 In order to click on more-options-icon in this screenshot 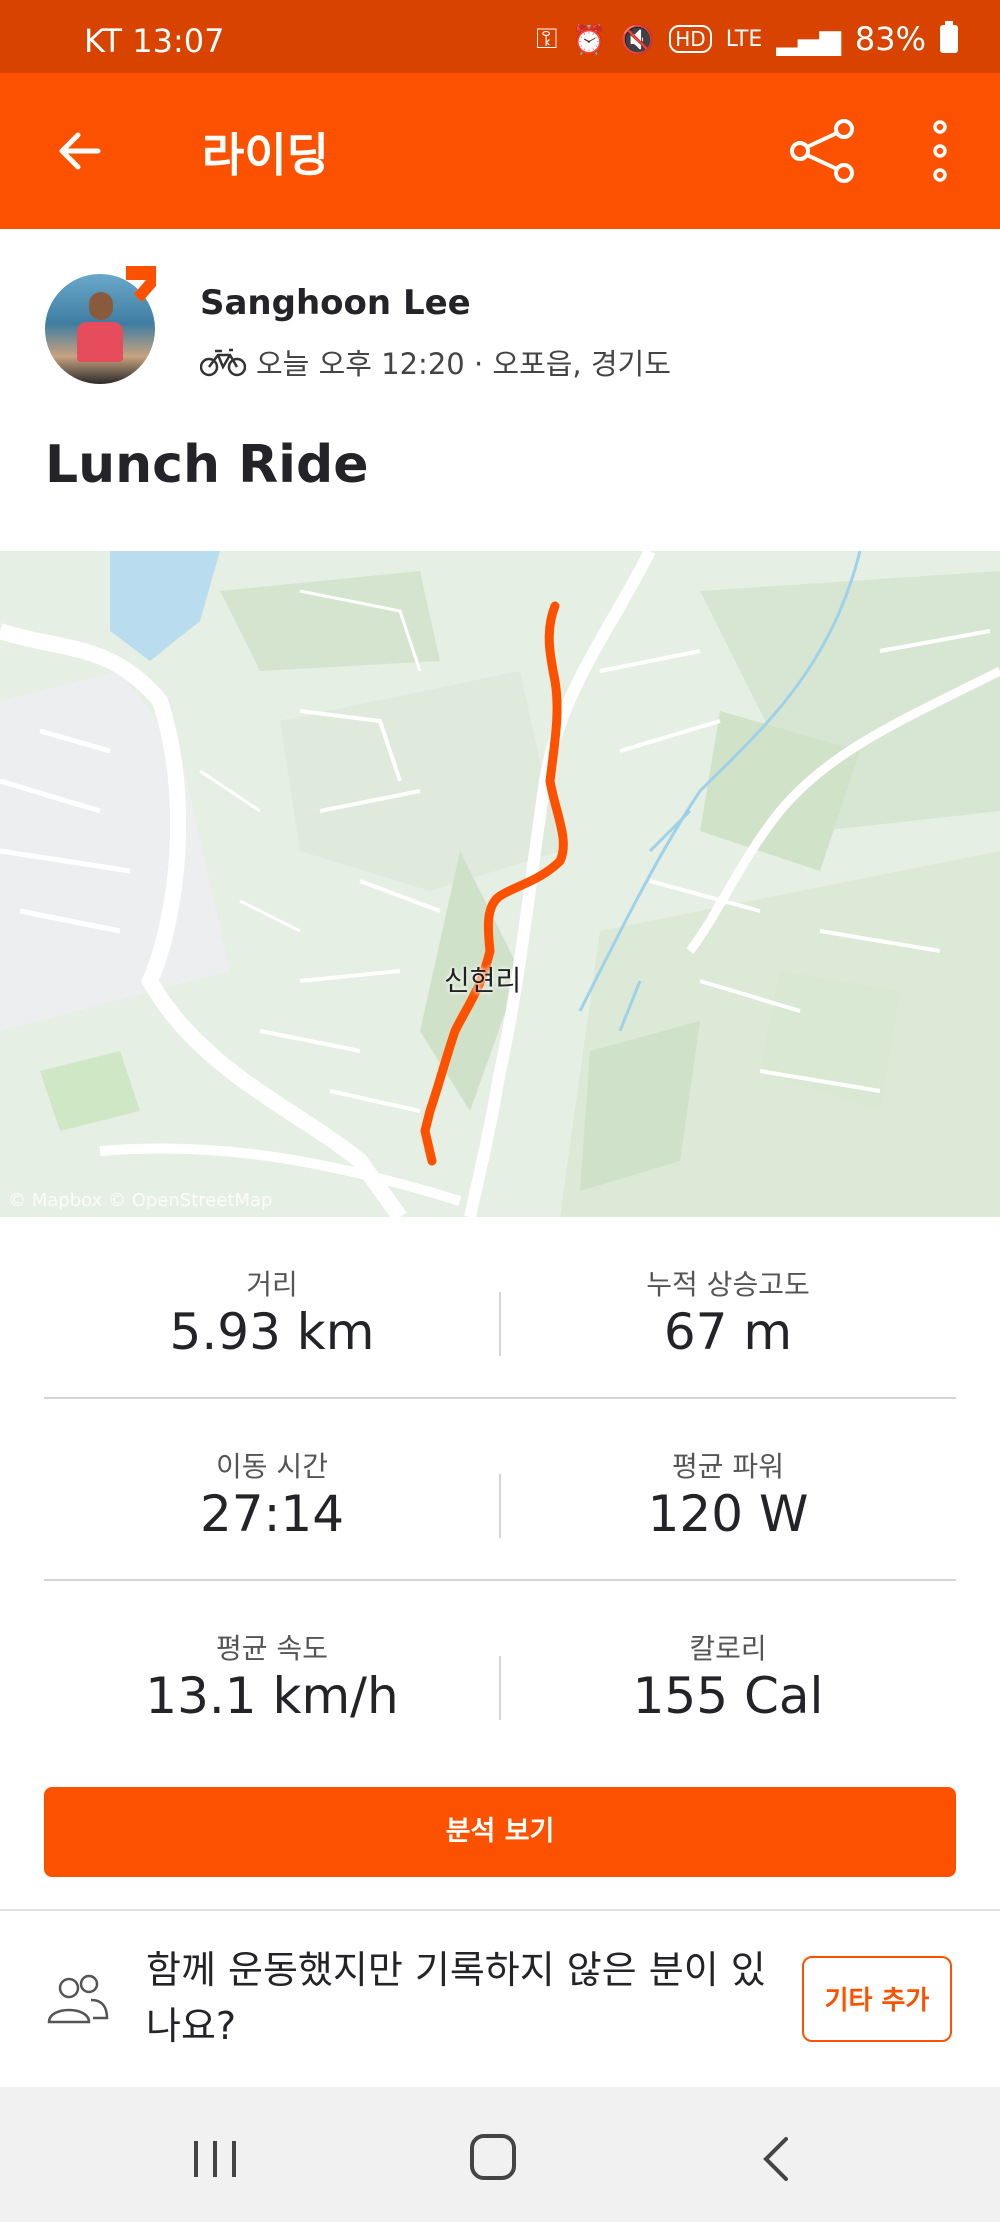, I will do `click(940, 151)`.